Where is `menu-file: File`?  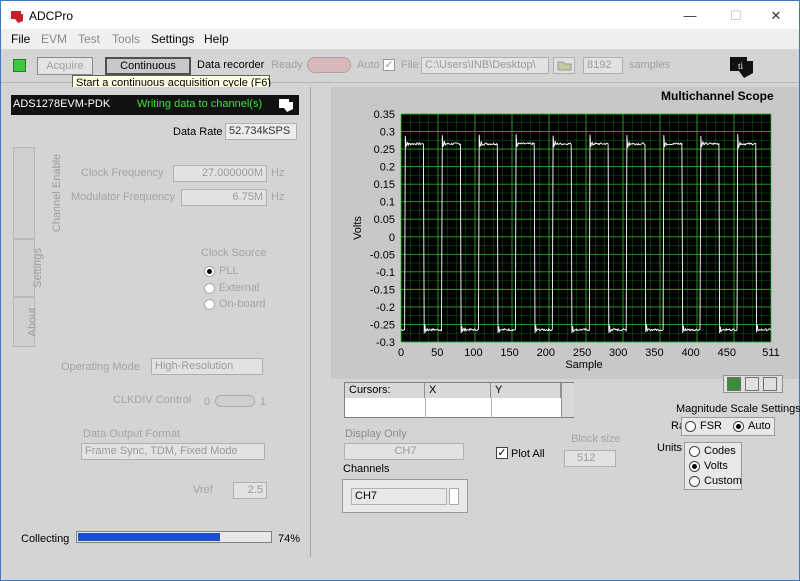 menu-file: File is located at coordinates (20, 39).